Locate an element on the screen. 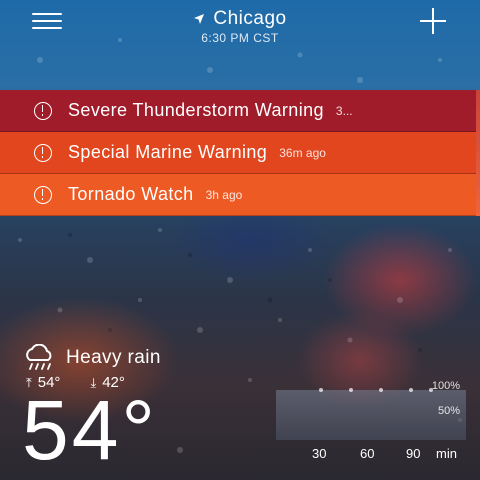 The image size is (480, 480). current-condition: Heavy rain is located at coordinates (91, 358).